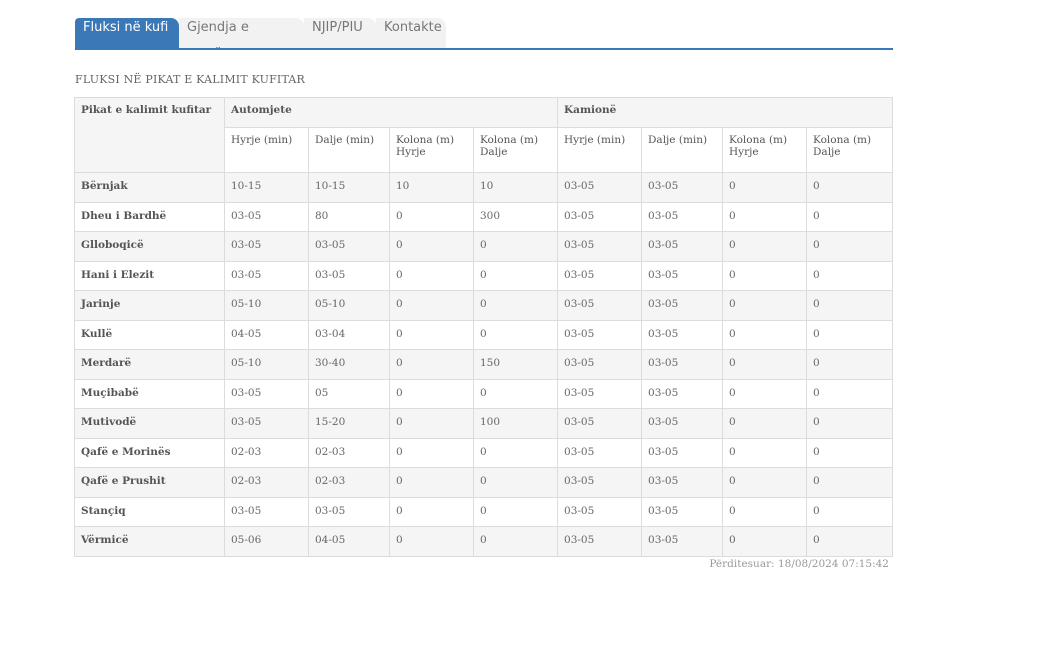 The width and height of the screenshot is (1047, 647). What do you see at coordinates (218, 34) in the screenshot?
I see `tab-label: Gjendja e rrugëve` at bounding box center [218, 34].